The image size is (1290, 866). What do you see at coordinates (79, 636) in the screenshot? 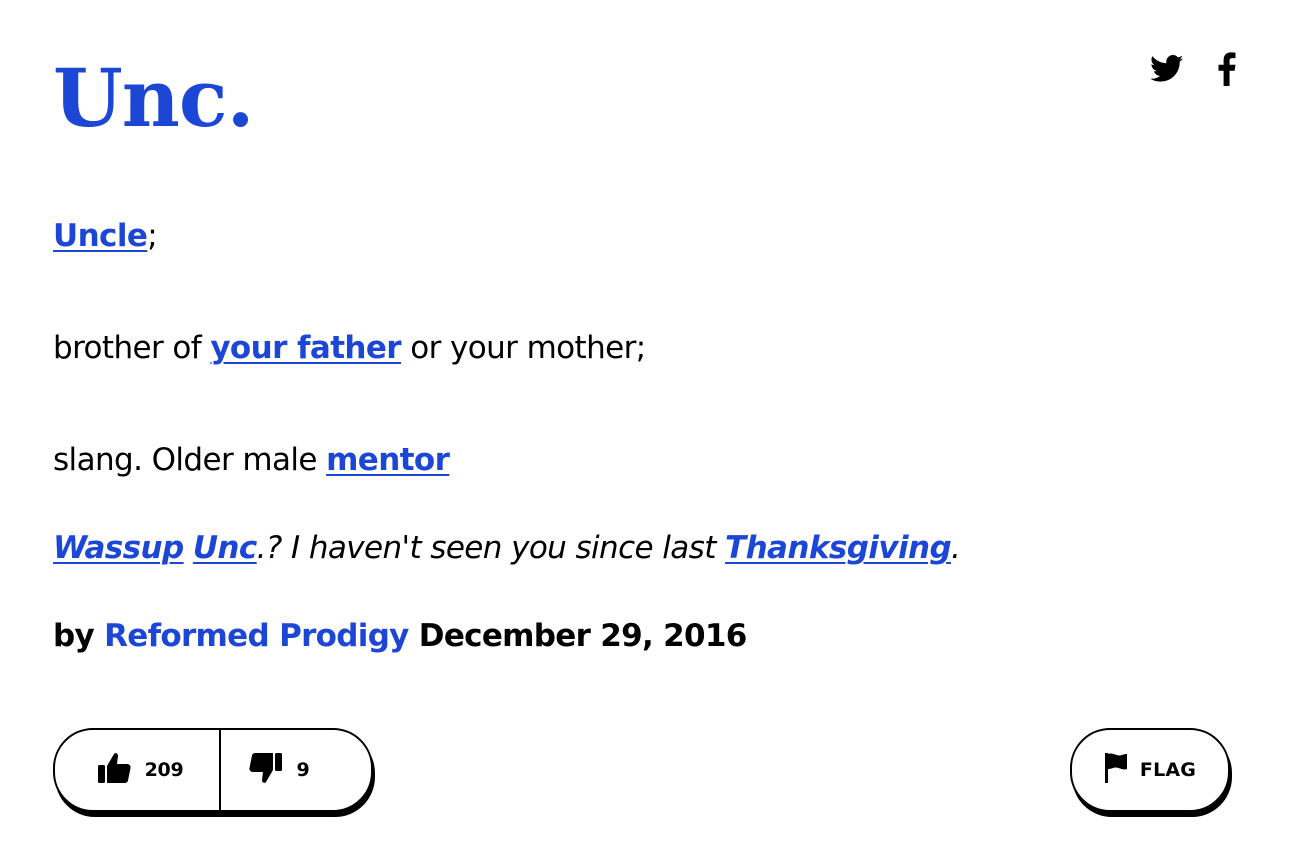
I see `byline-prefix: by` at bounding box center [79, 636].